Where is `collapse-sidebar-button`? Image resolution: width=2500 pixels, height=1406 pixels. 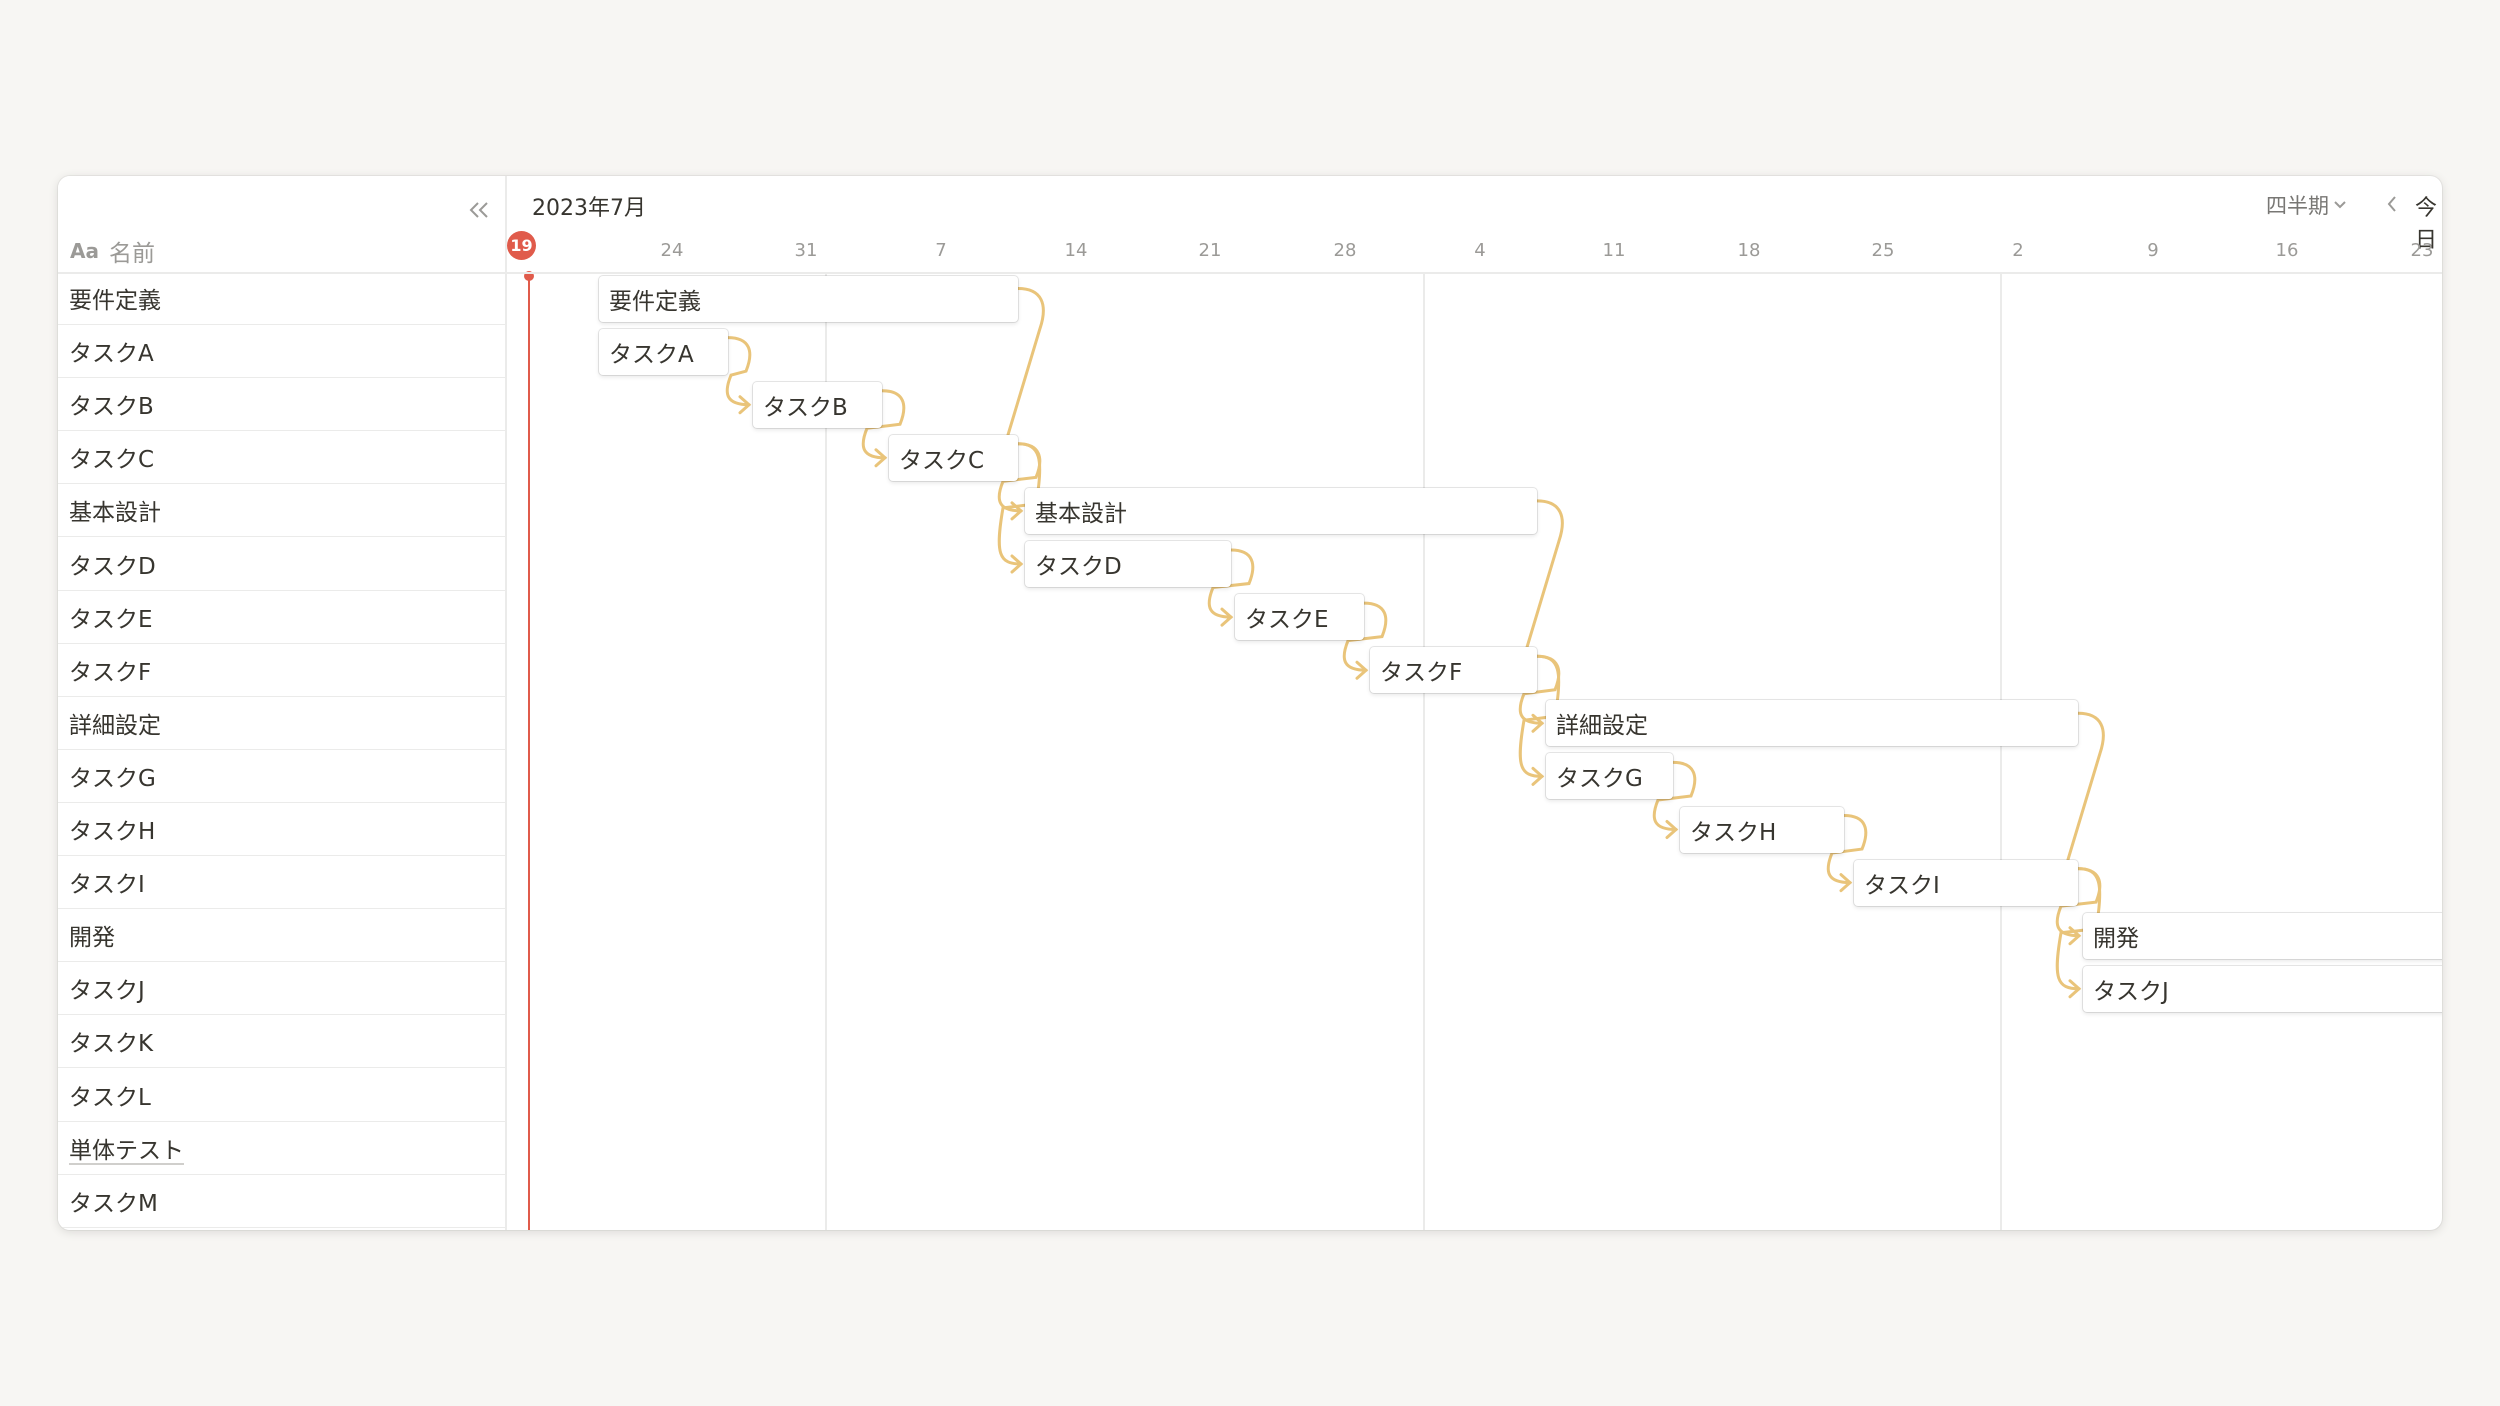
collapse-sidebar-button is located at coordinates (479, 210).